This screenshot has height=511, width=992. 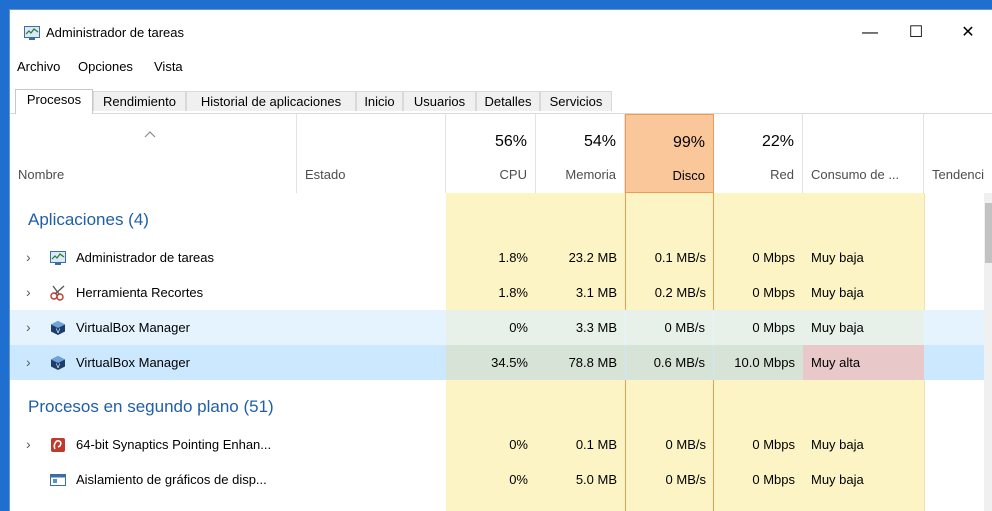 I want to click on synaptics-icon, so click(x=58, y=445).